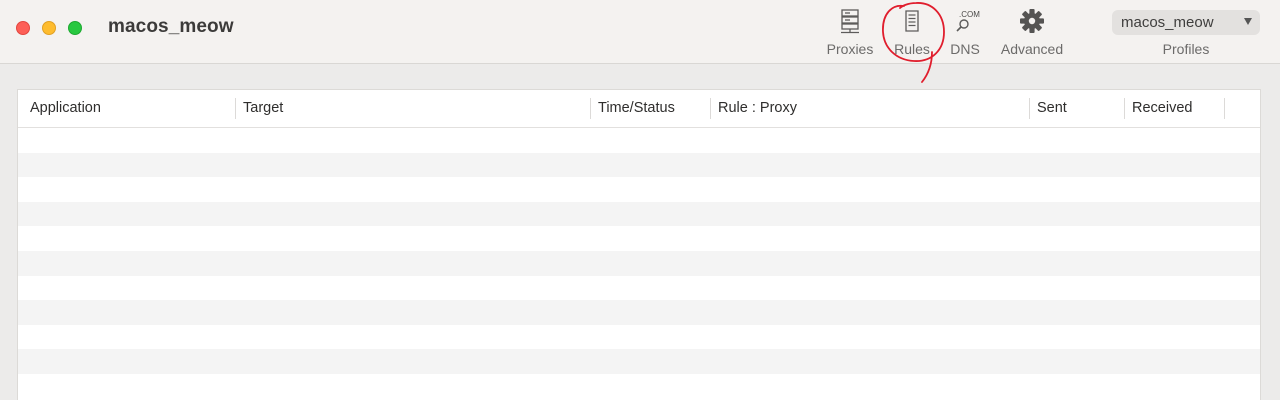 This screenshot has height=400, width=1280. Describe the element at coordinates (965, 34) in the screenshot. I see `toolbar-dns-button: .COM DNS` at that location.